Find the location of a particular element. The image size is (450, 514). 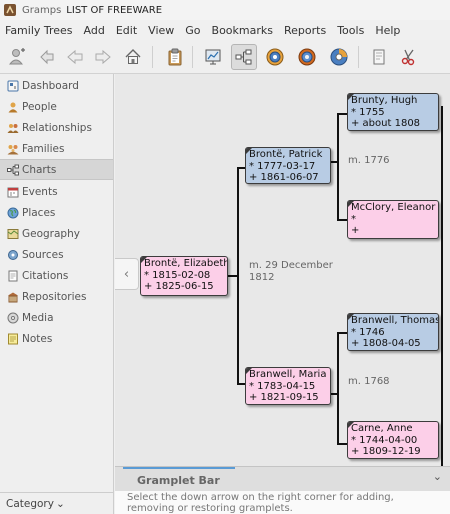

sidebar-item-label: Relationships is located at coordinates (57, 127).